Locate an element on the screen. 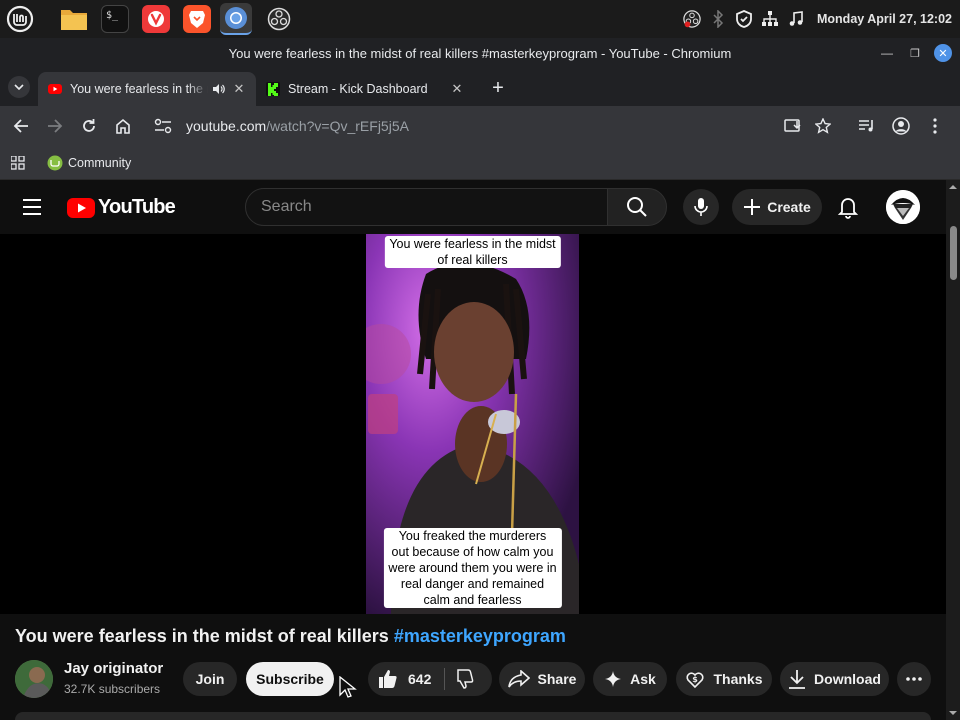 This screenshot has height=720, width=960. new-tab-button: + is located at coordinates (498, 88).